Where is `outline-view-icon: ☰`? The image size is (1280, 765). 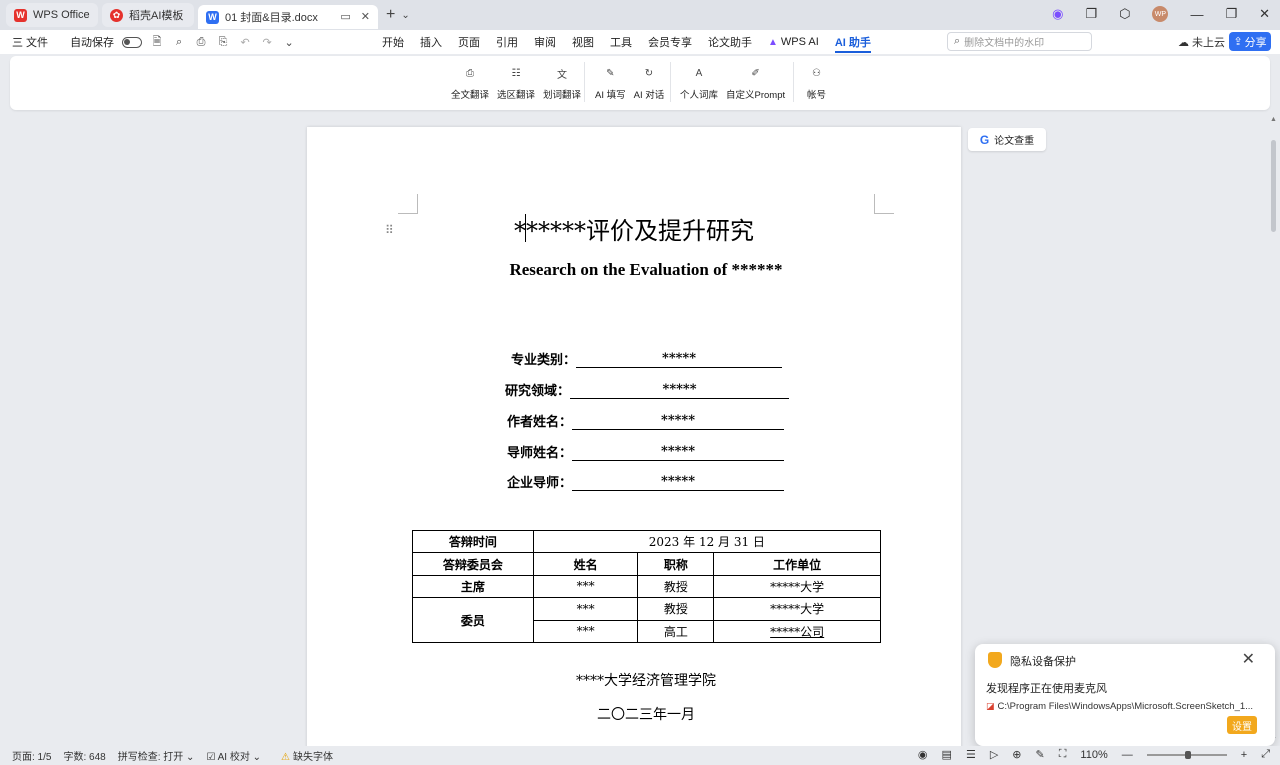 outline-view-icon: ☰ is located at coordinates (971, 754).